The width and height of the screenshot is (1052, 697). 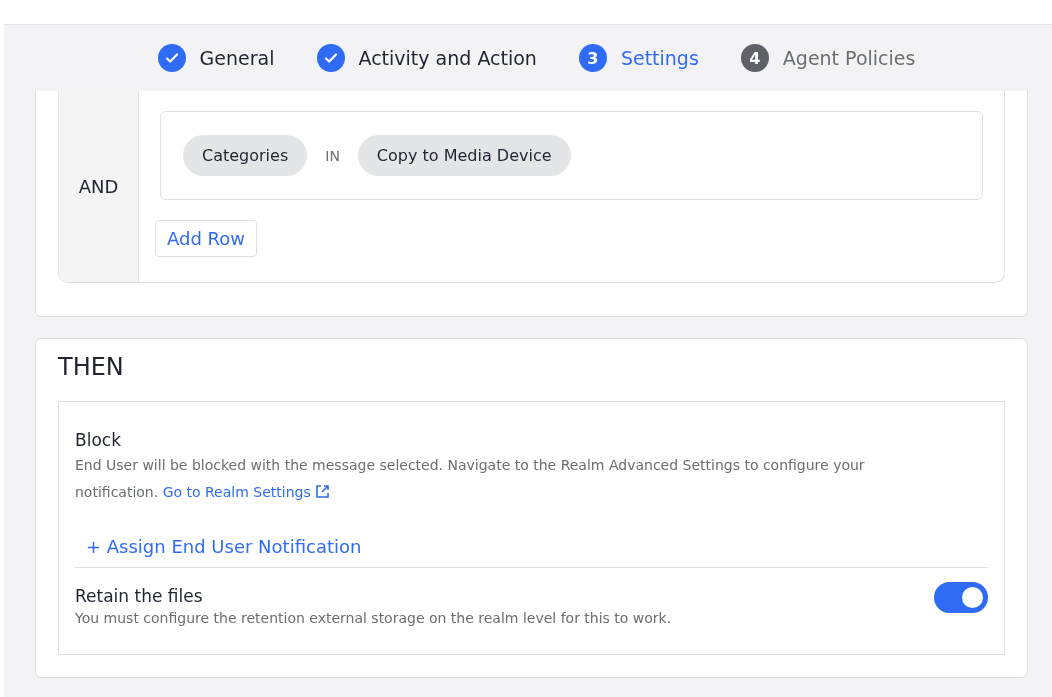 What do you see at coordinates (754, 58) in the screenshot?
I see `step-number: 4` at bounding box center [754, 58].